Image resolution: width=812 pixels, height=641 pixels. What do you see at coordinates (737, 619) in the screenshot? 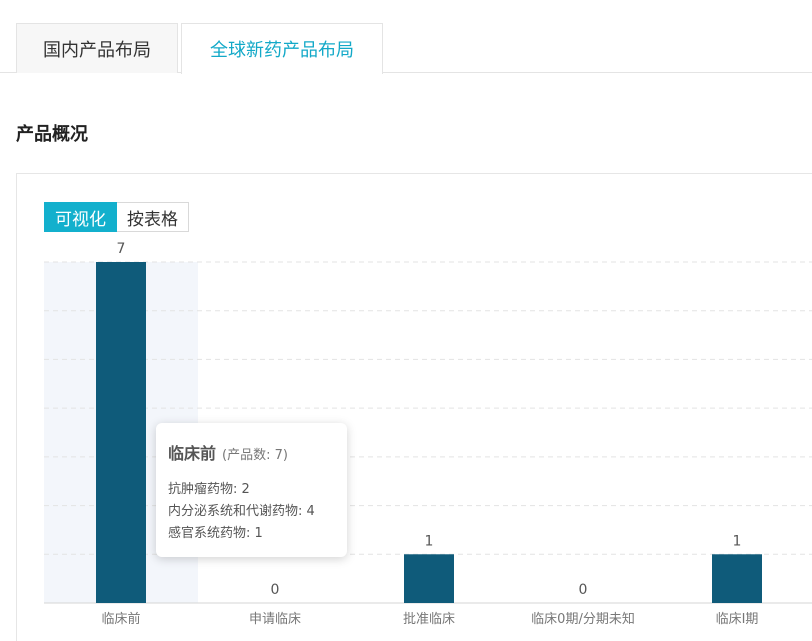
I see `x-tick-label: 临床I期` at bounding box center [737, 619].